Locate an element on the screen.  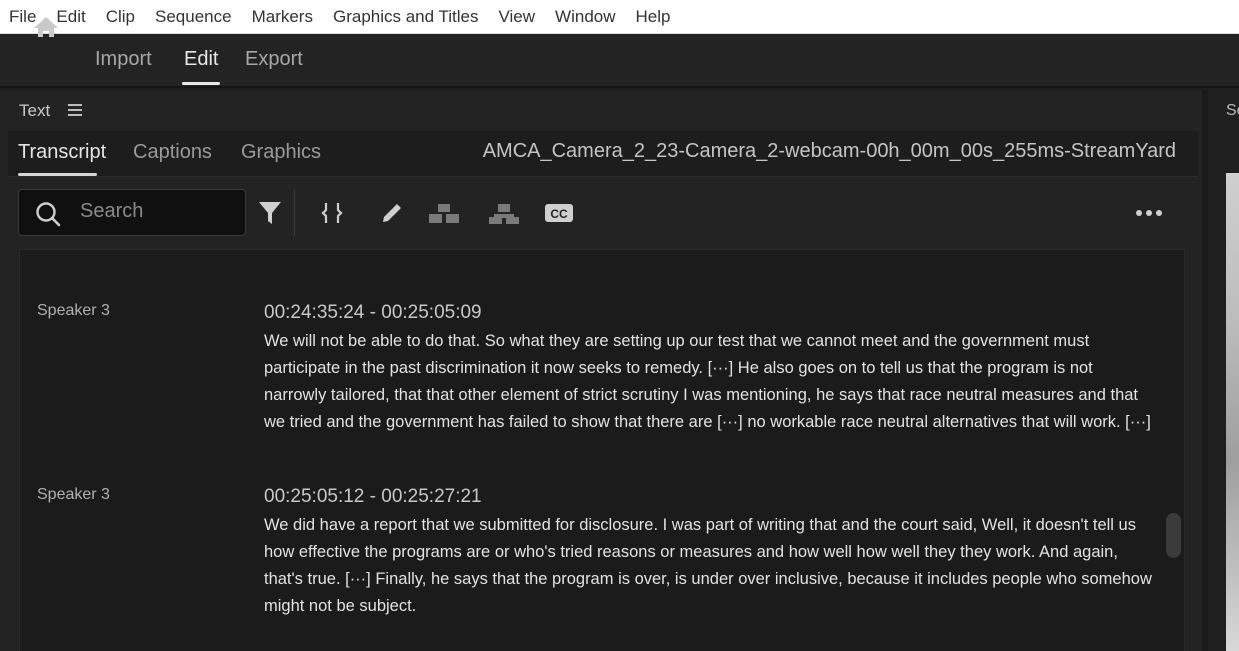
split-segment-icon is located at coordinates (332, 213).